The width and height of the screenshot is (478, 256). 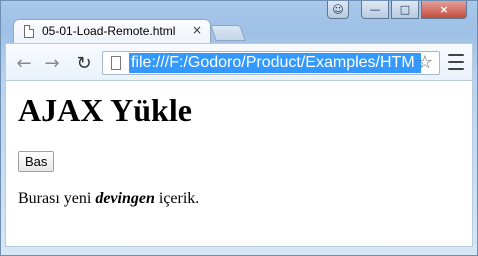 What do you see at coordinates (29, 31) in the screenshot?
I see `document-icon` at bounding box center [29, 31].